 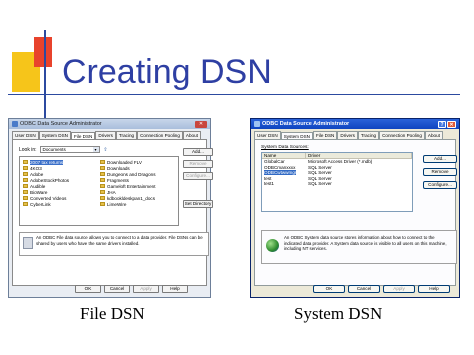 What do you see at coordinates (234, 94) in the screenshot?
I see `decoration-horizontal-line` at bounding box center [234, 94].